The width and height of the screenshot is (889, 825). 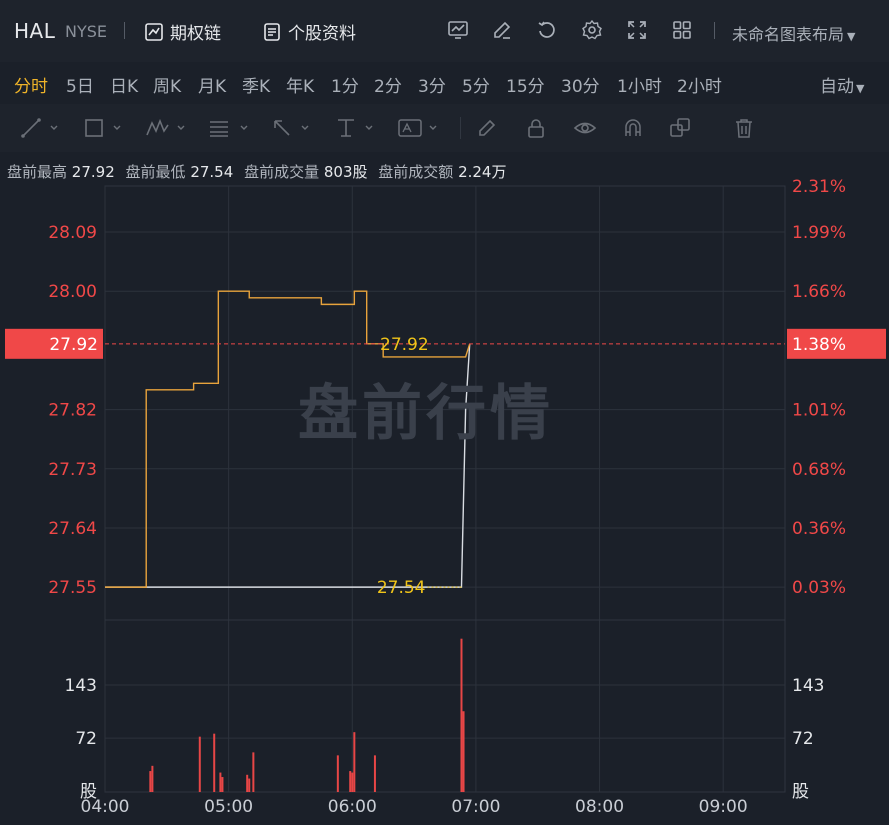 What do you see at coordinates (819, 588) in the screenshot?
I see `y-right-tick-label: 0.03%` at bounding box center [819, 588].